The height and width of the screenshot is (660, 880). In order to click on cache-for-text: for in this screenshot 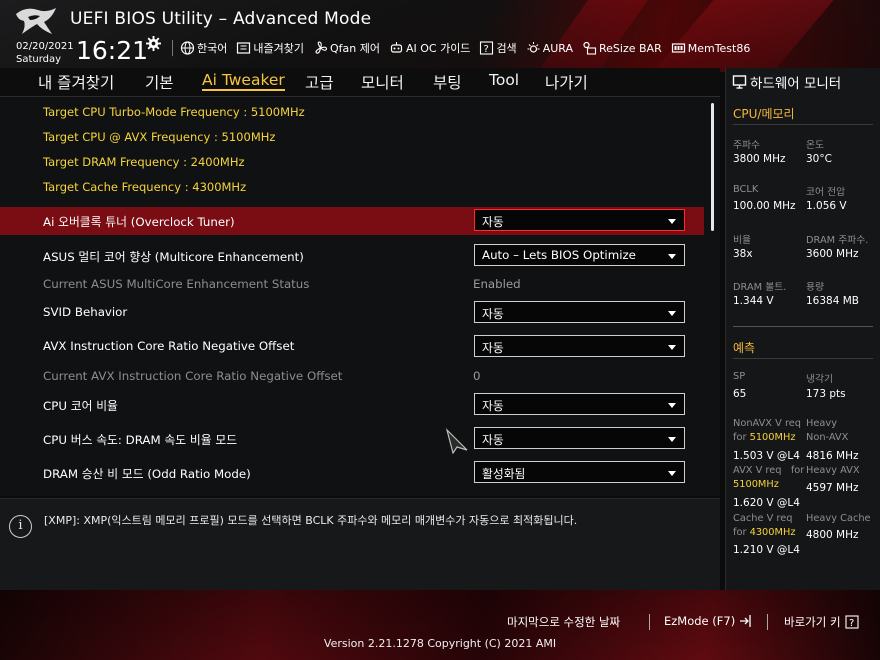, I will do `click(741, 532)`.